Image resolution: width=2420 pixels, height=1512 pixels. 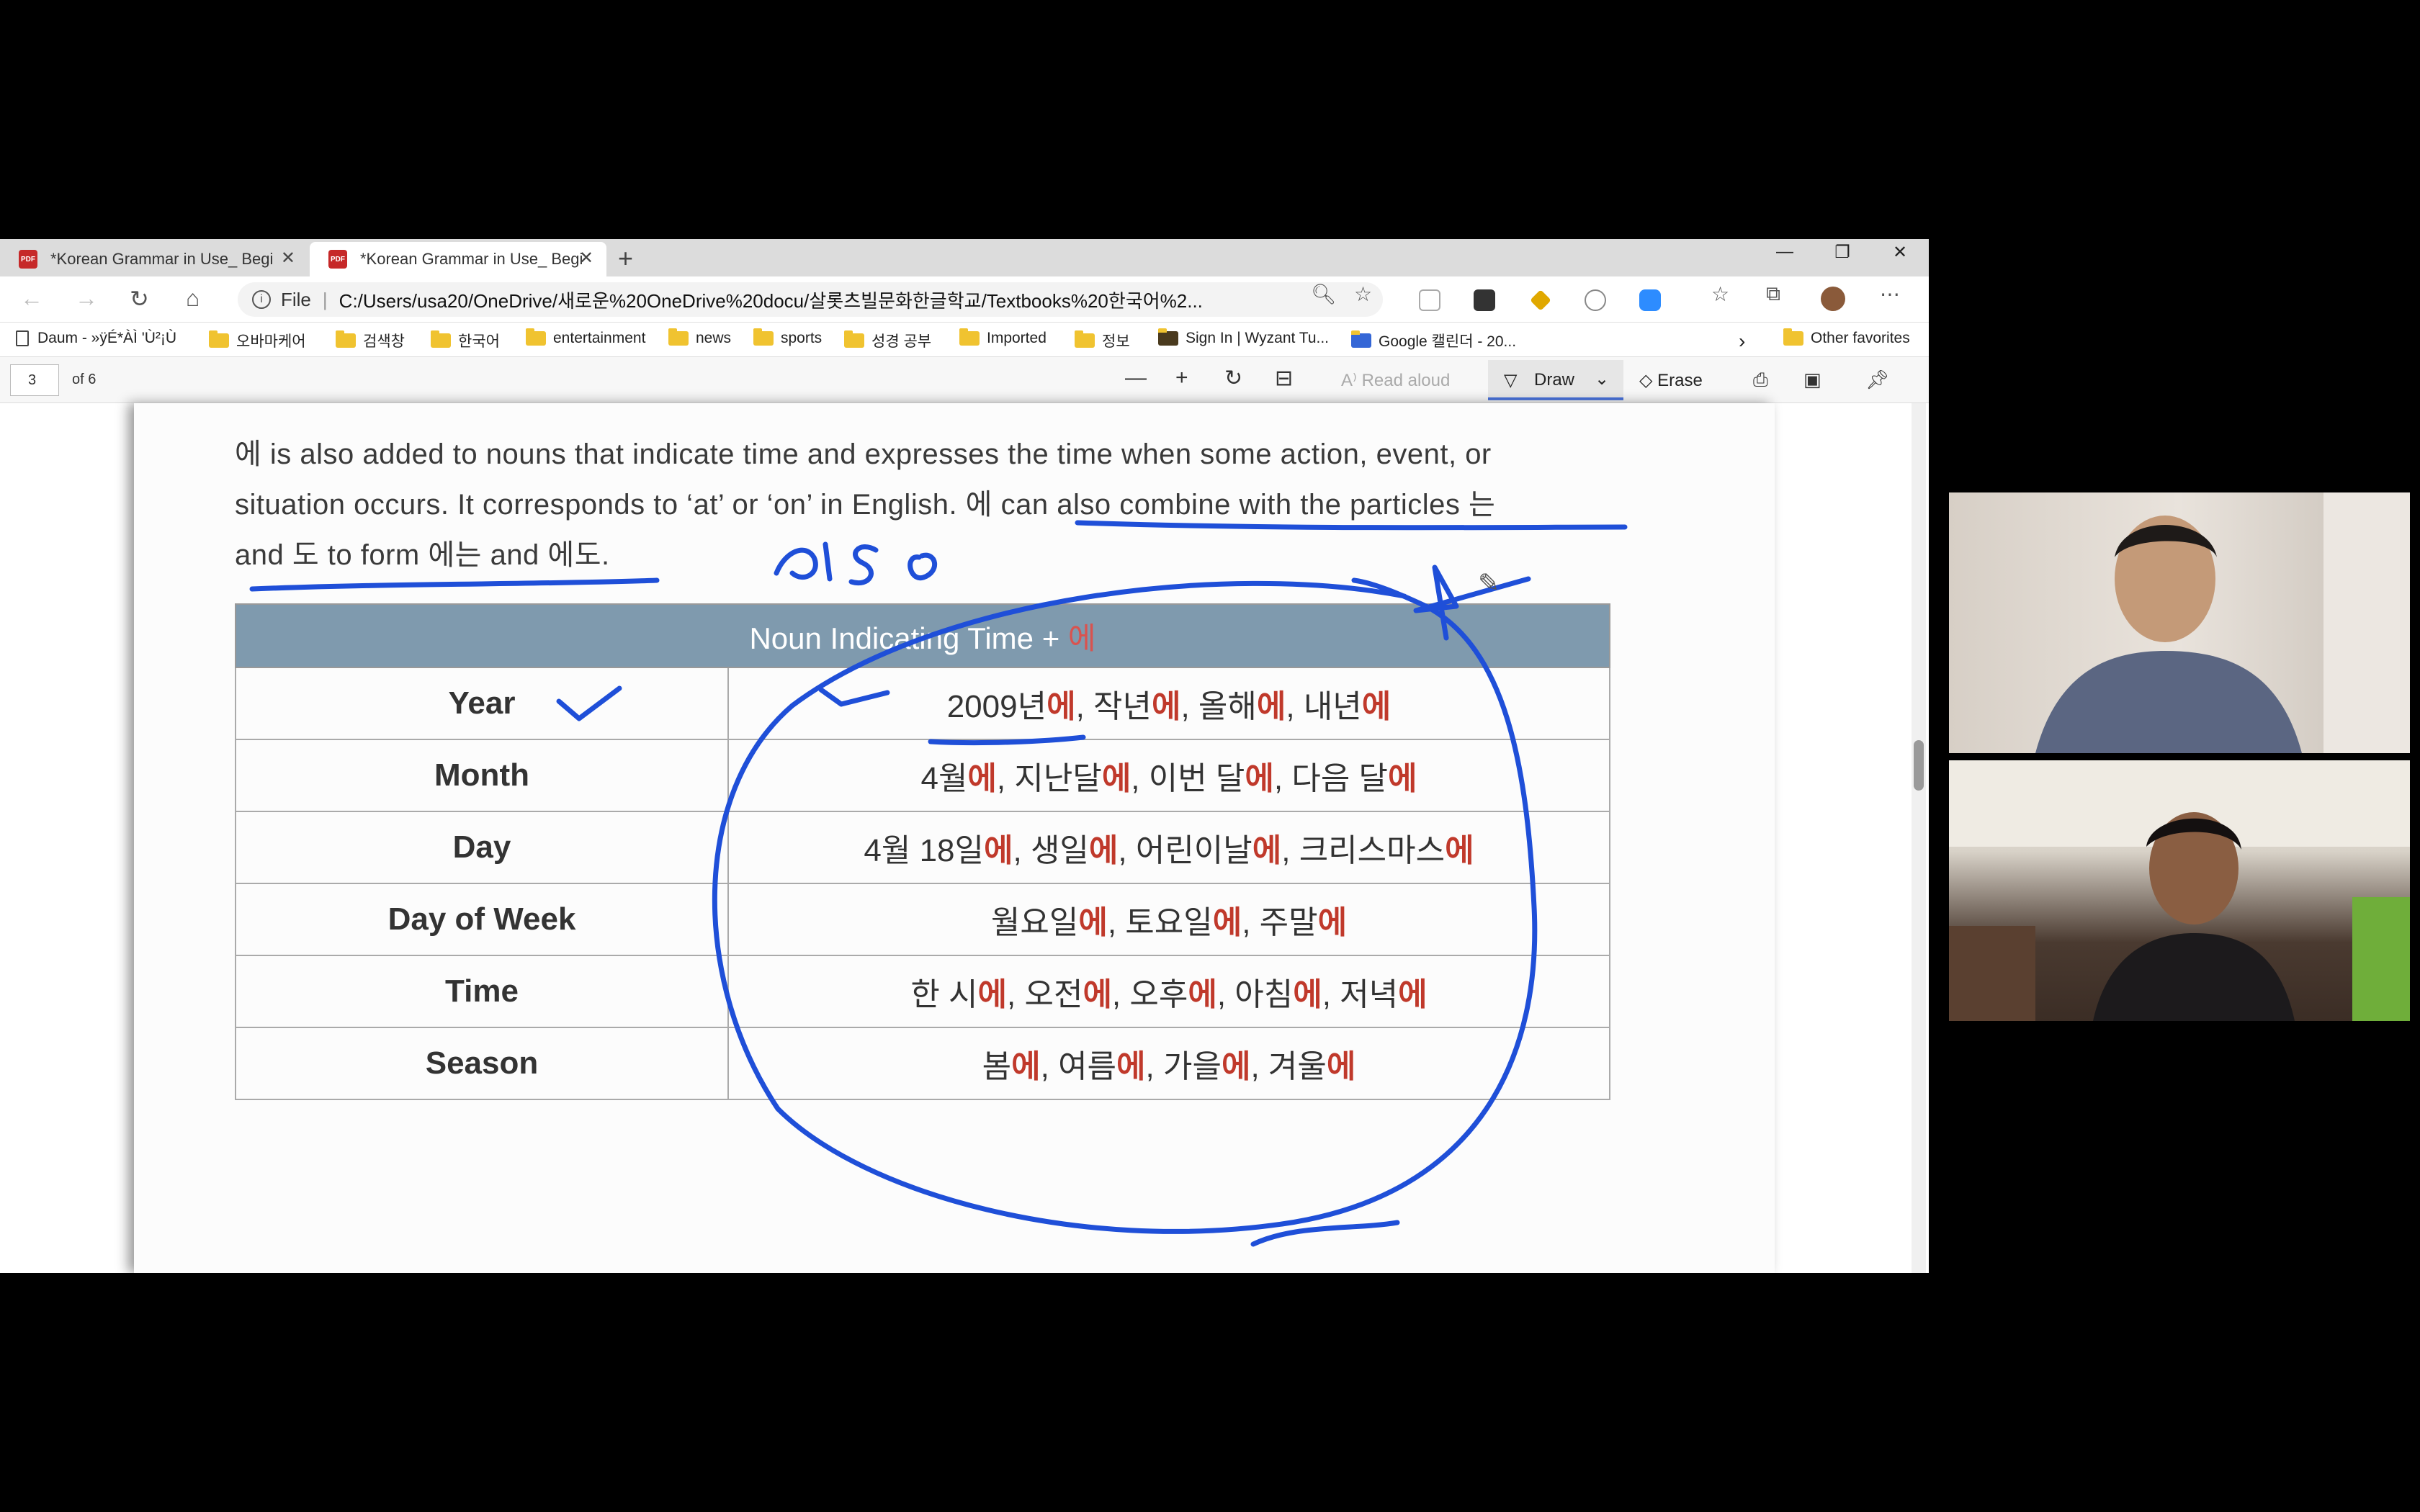 I want to click on bookmark-folder-korean: 한국어, so click(x=465, y=340).